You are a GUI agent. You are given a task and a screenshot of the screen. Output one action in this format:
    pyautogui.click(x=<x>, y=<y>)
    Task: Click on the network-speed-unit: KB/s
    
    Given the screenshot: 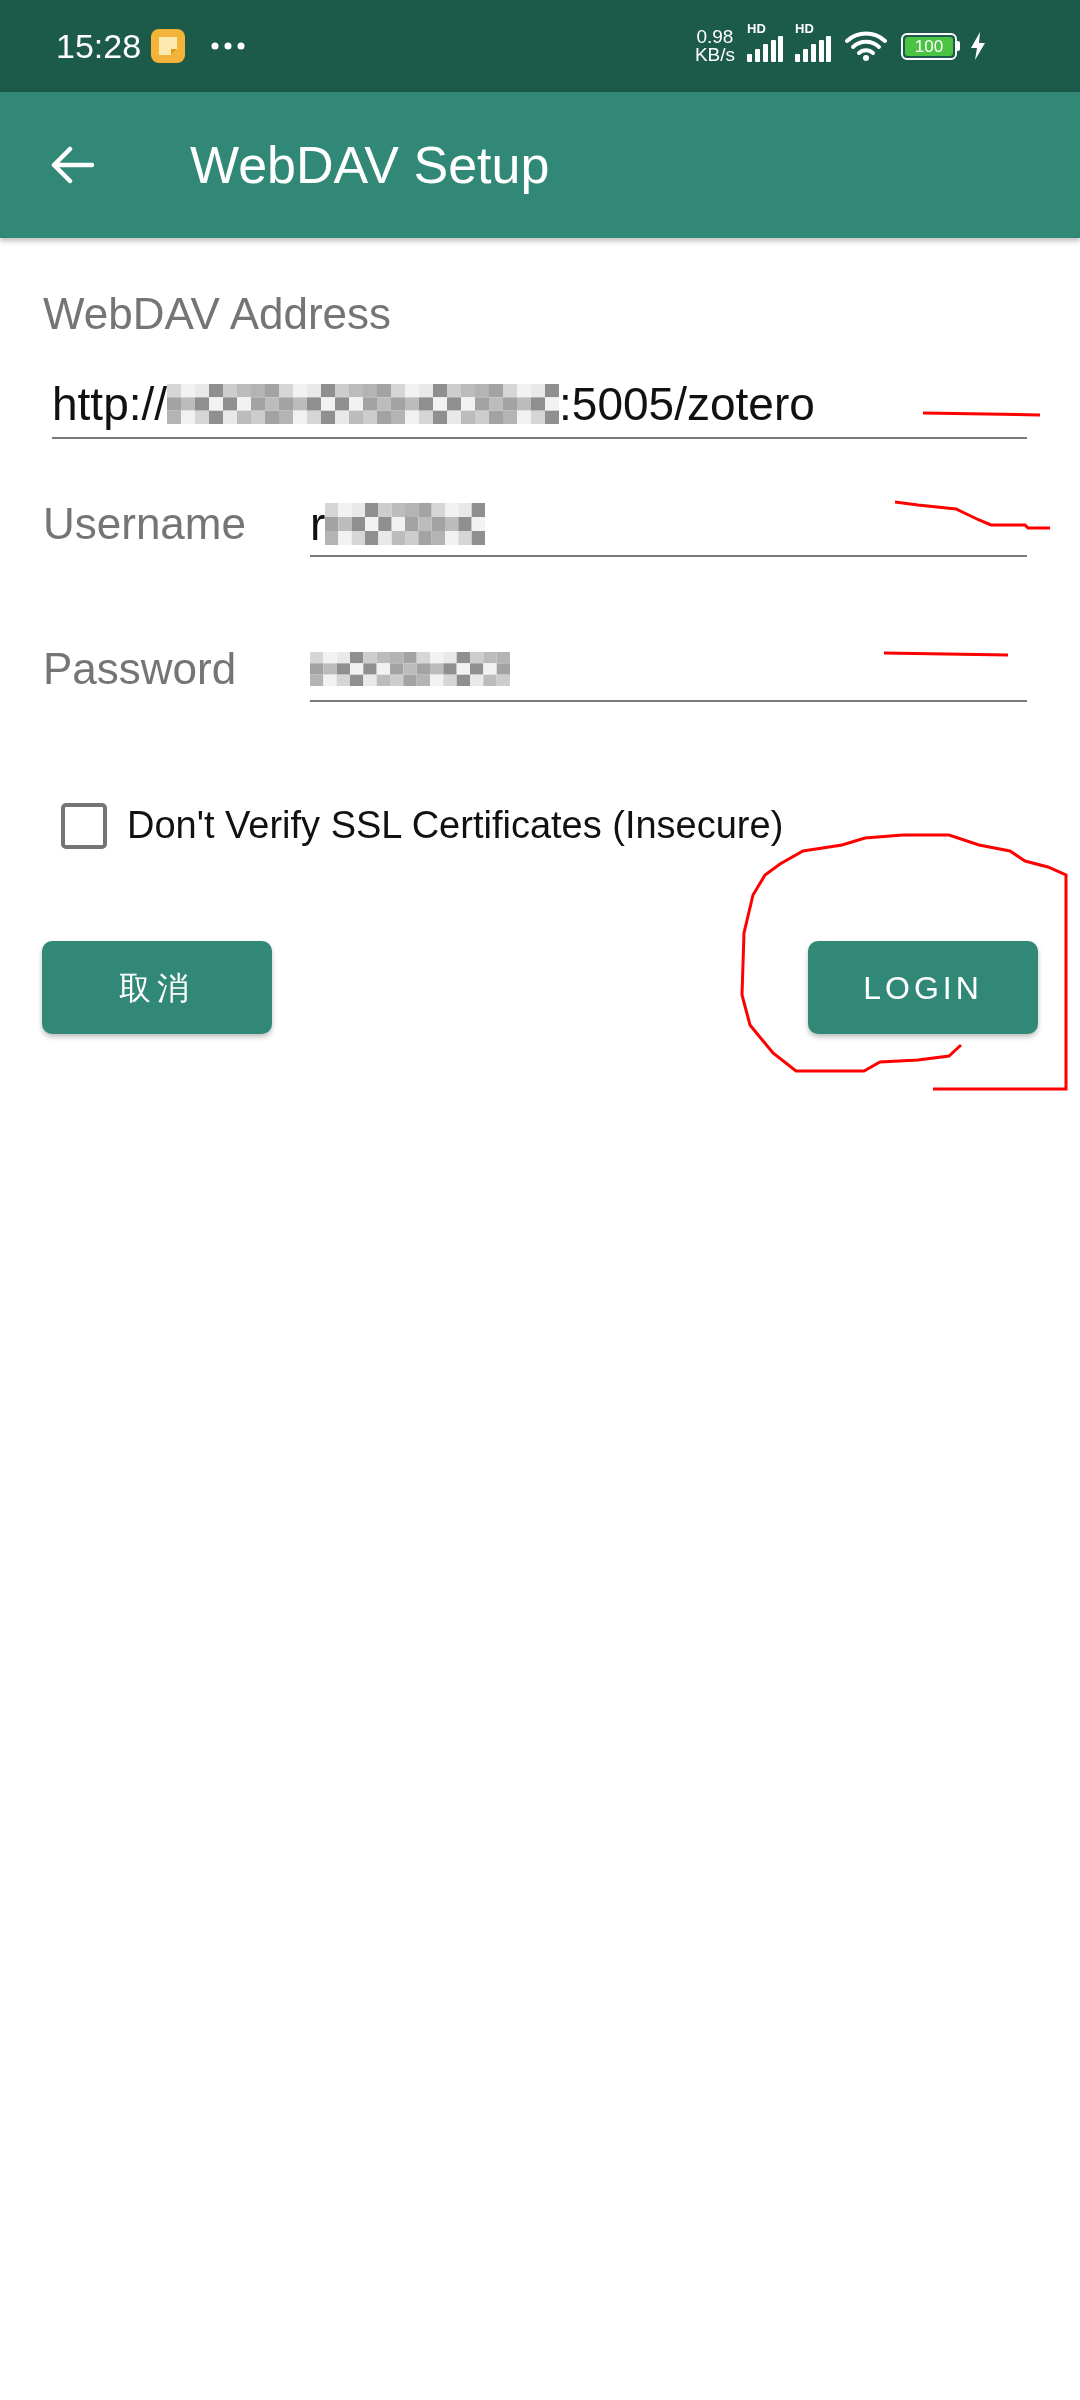 What is the action you would take?
    pyautogui.click(x=714, y=55)
    